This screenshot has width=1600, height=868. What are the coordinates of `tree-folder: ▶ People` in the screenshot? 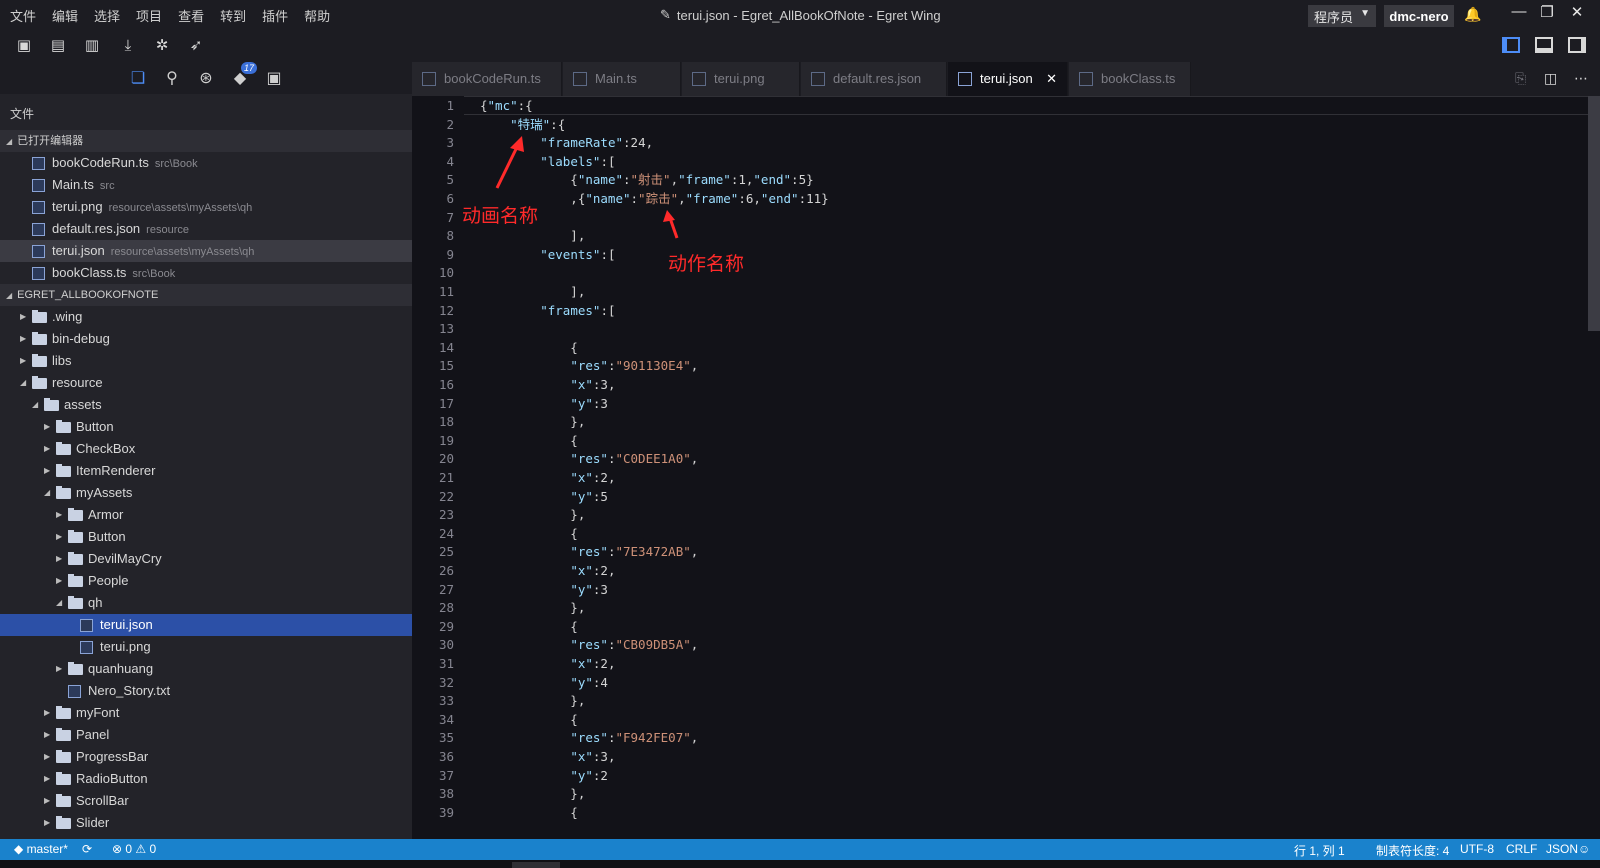 It's located at (206, 581).